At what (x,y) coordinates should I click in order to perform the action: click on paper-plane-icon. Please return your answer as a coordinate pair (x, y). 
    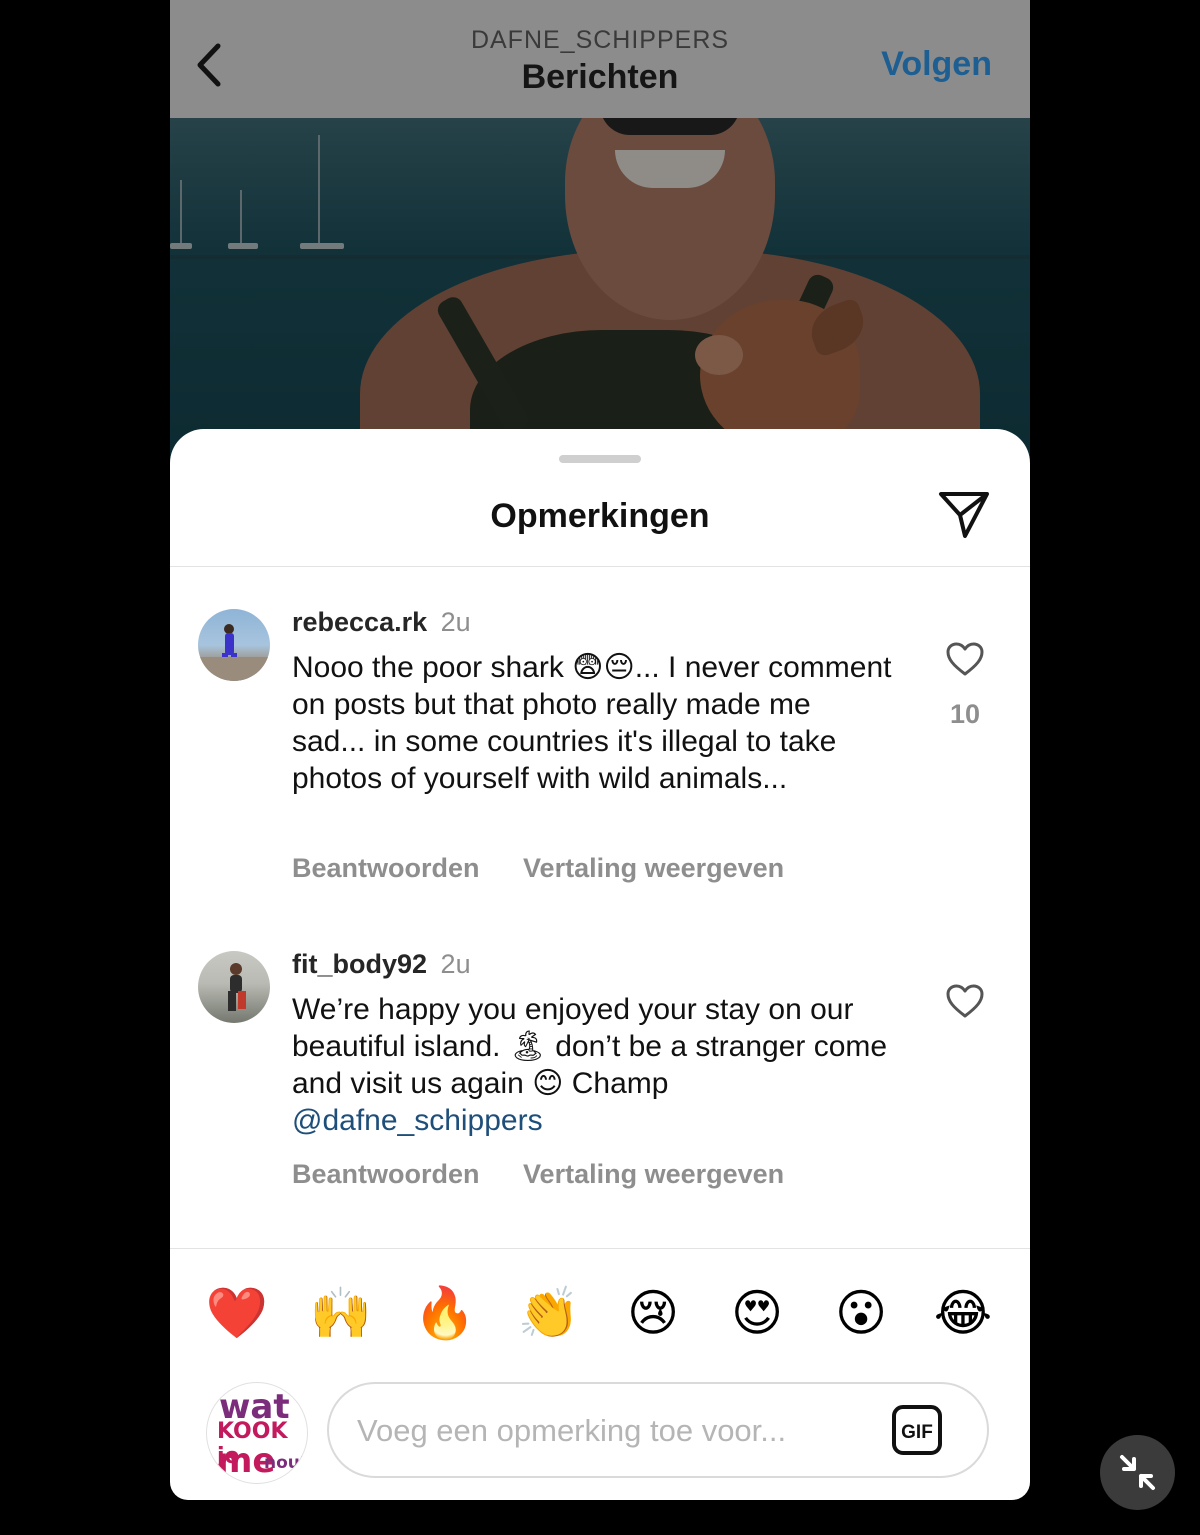
    Looking at the image, I should click on (964, 515).